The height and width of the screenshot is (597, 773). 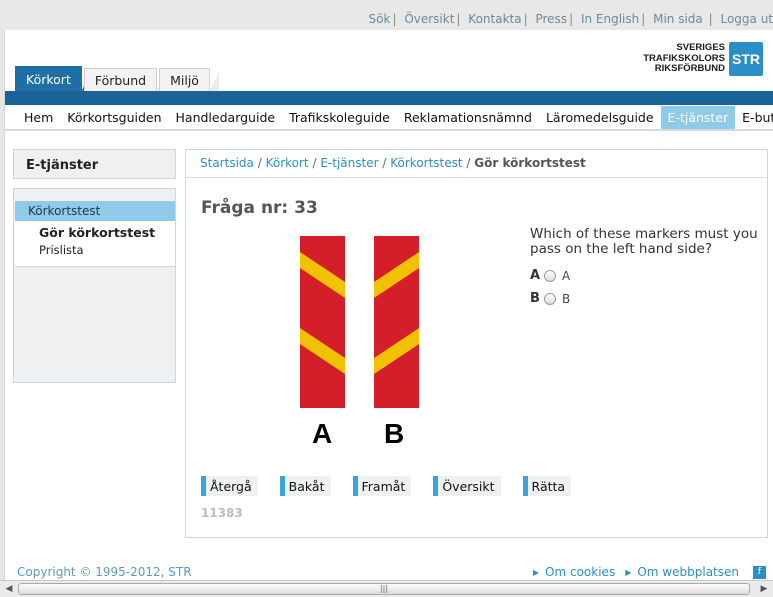 What do you see at coordinates (764, 589) in the screenshot?
I see `scroll-right-icon: ▶` at bounding box center [764, 589].